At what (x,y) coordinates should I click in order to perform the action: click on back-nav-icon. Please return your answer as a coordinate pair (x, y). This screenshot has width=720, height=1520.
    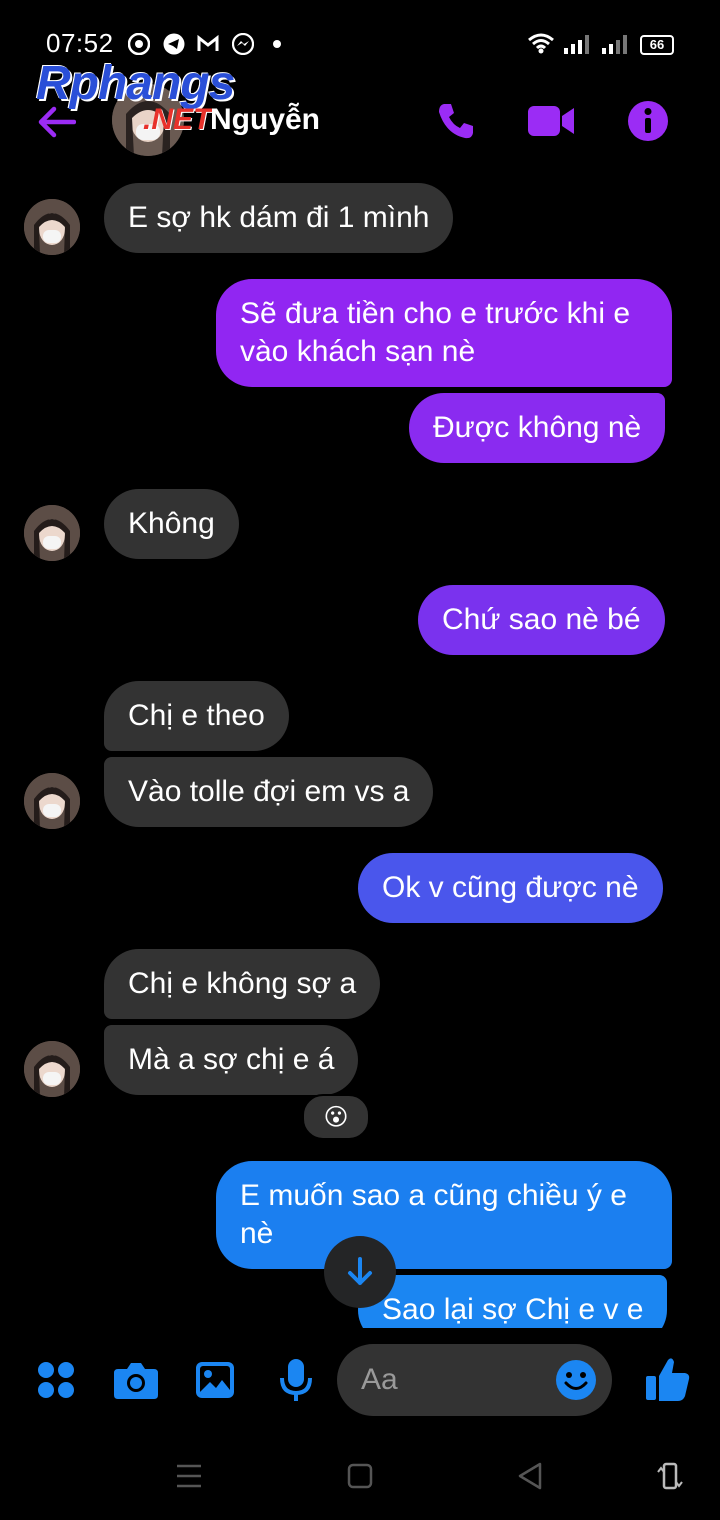
    Looking at the image, I should click on (530, 1476).